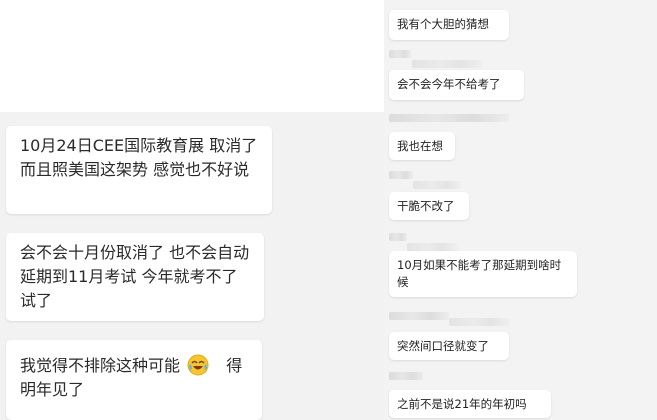  What do you see at coordinates (443, 346) in the screenshot?
I see `chat-text: 突然间口径就变了` at bounding box center [443, 346].